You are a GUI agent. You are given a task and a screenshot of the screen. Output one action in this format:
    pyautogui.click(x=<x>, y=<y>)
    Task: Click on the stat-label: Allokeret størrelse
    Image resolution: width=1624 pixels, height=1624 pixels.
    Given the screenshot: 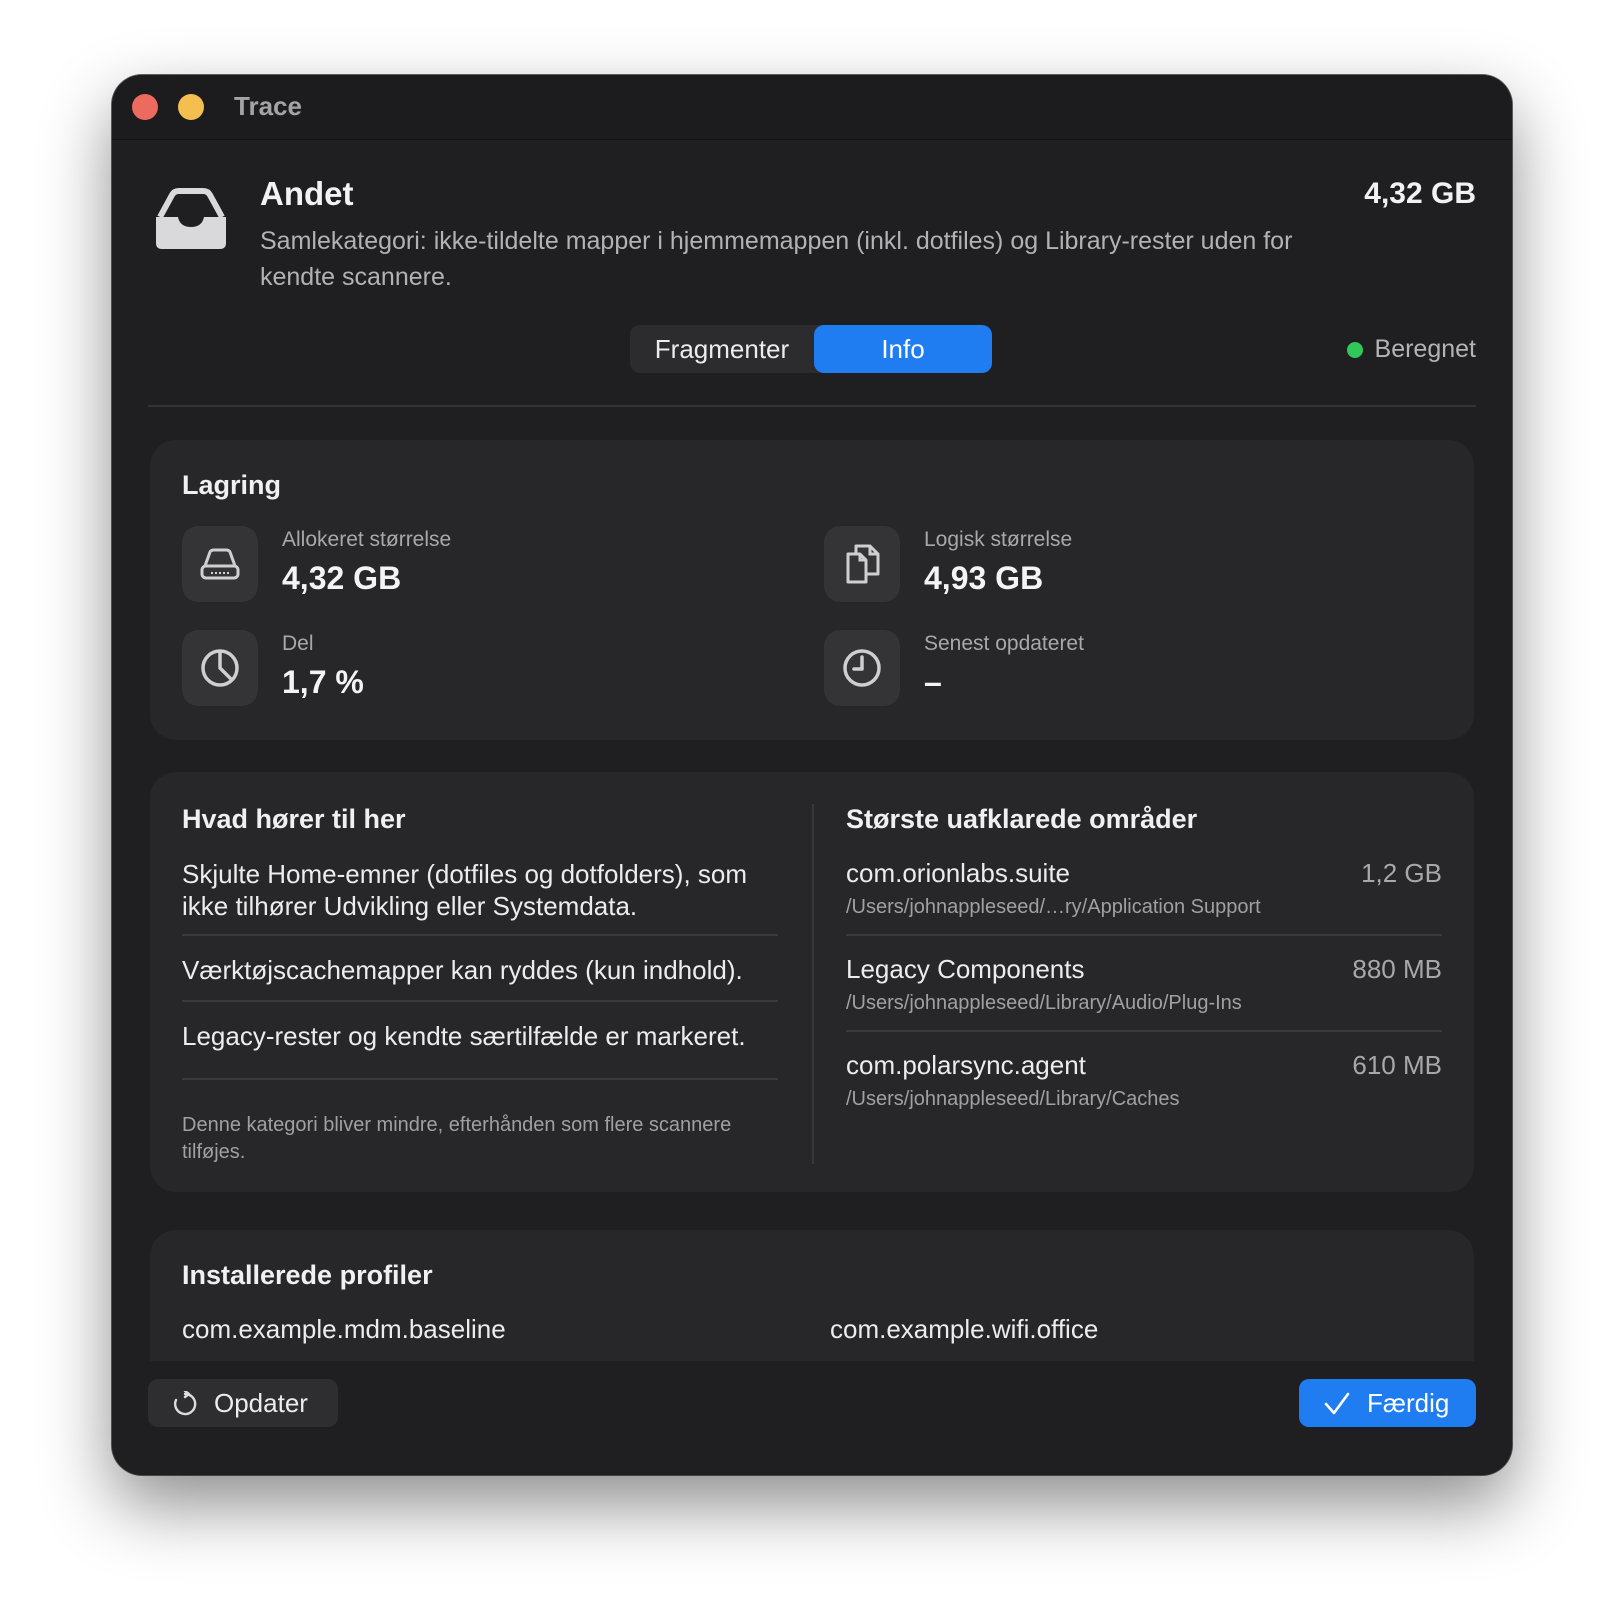 What is the action you would take?
    pyautogui.click(x=367, y=539)
    